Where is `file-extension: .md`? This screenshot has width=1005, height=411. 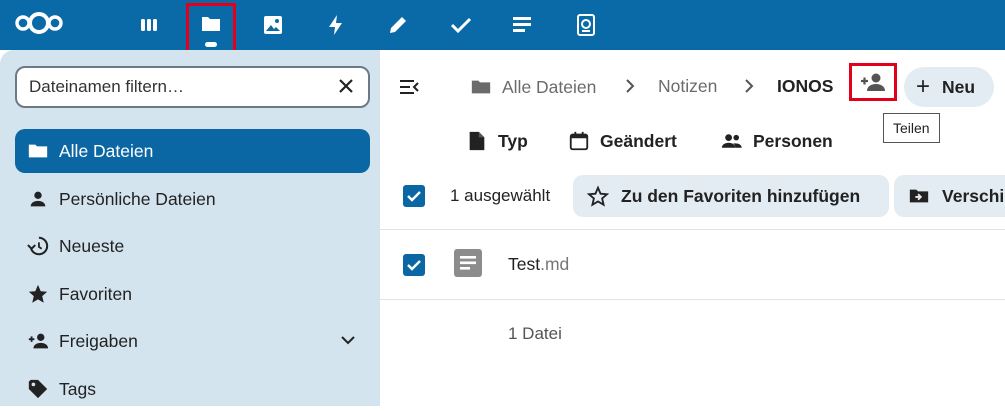 file-extension: .md is located at coordinates (555, 264).